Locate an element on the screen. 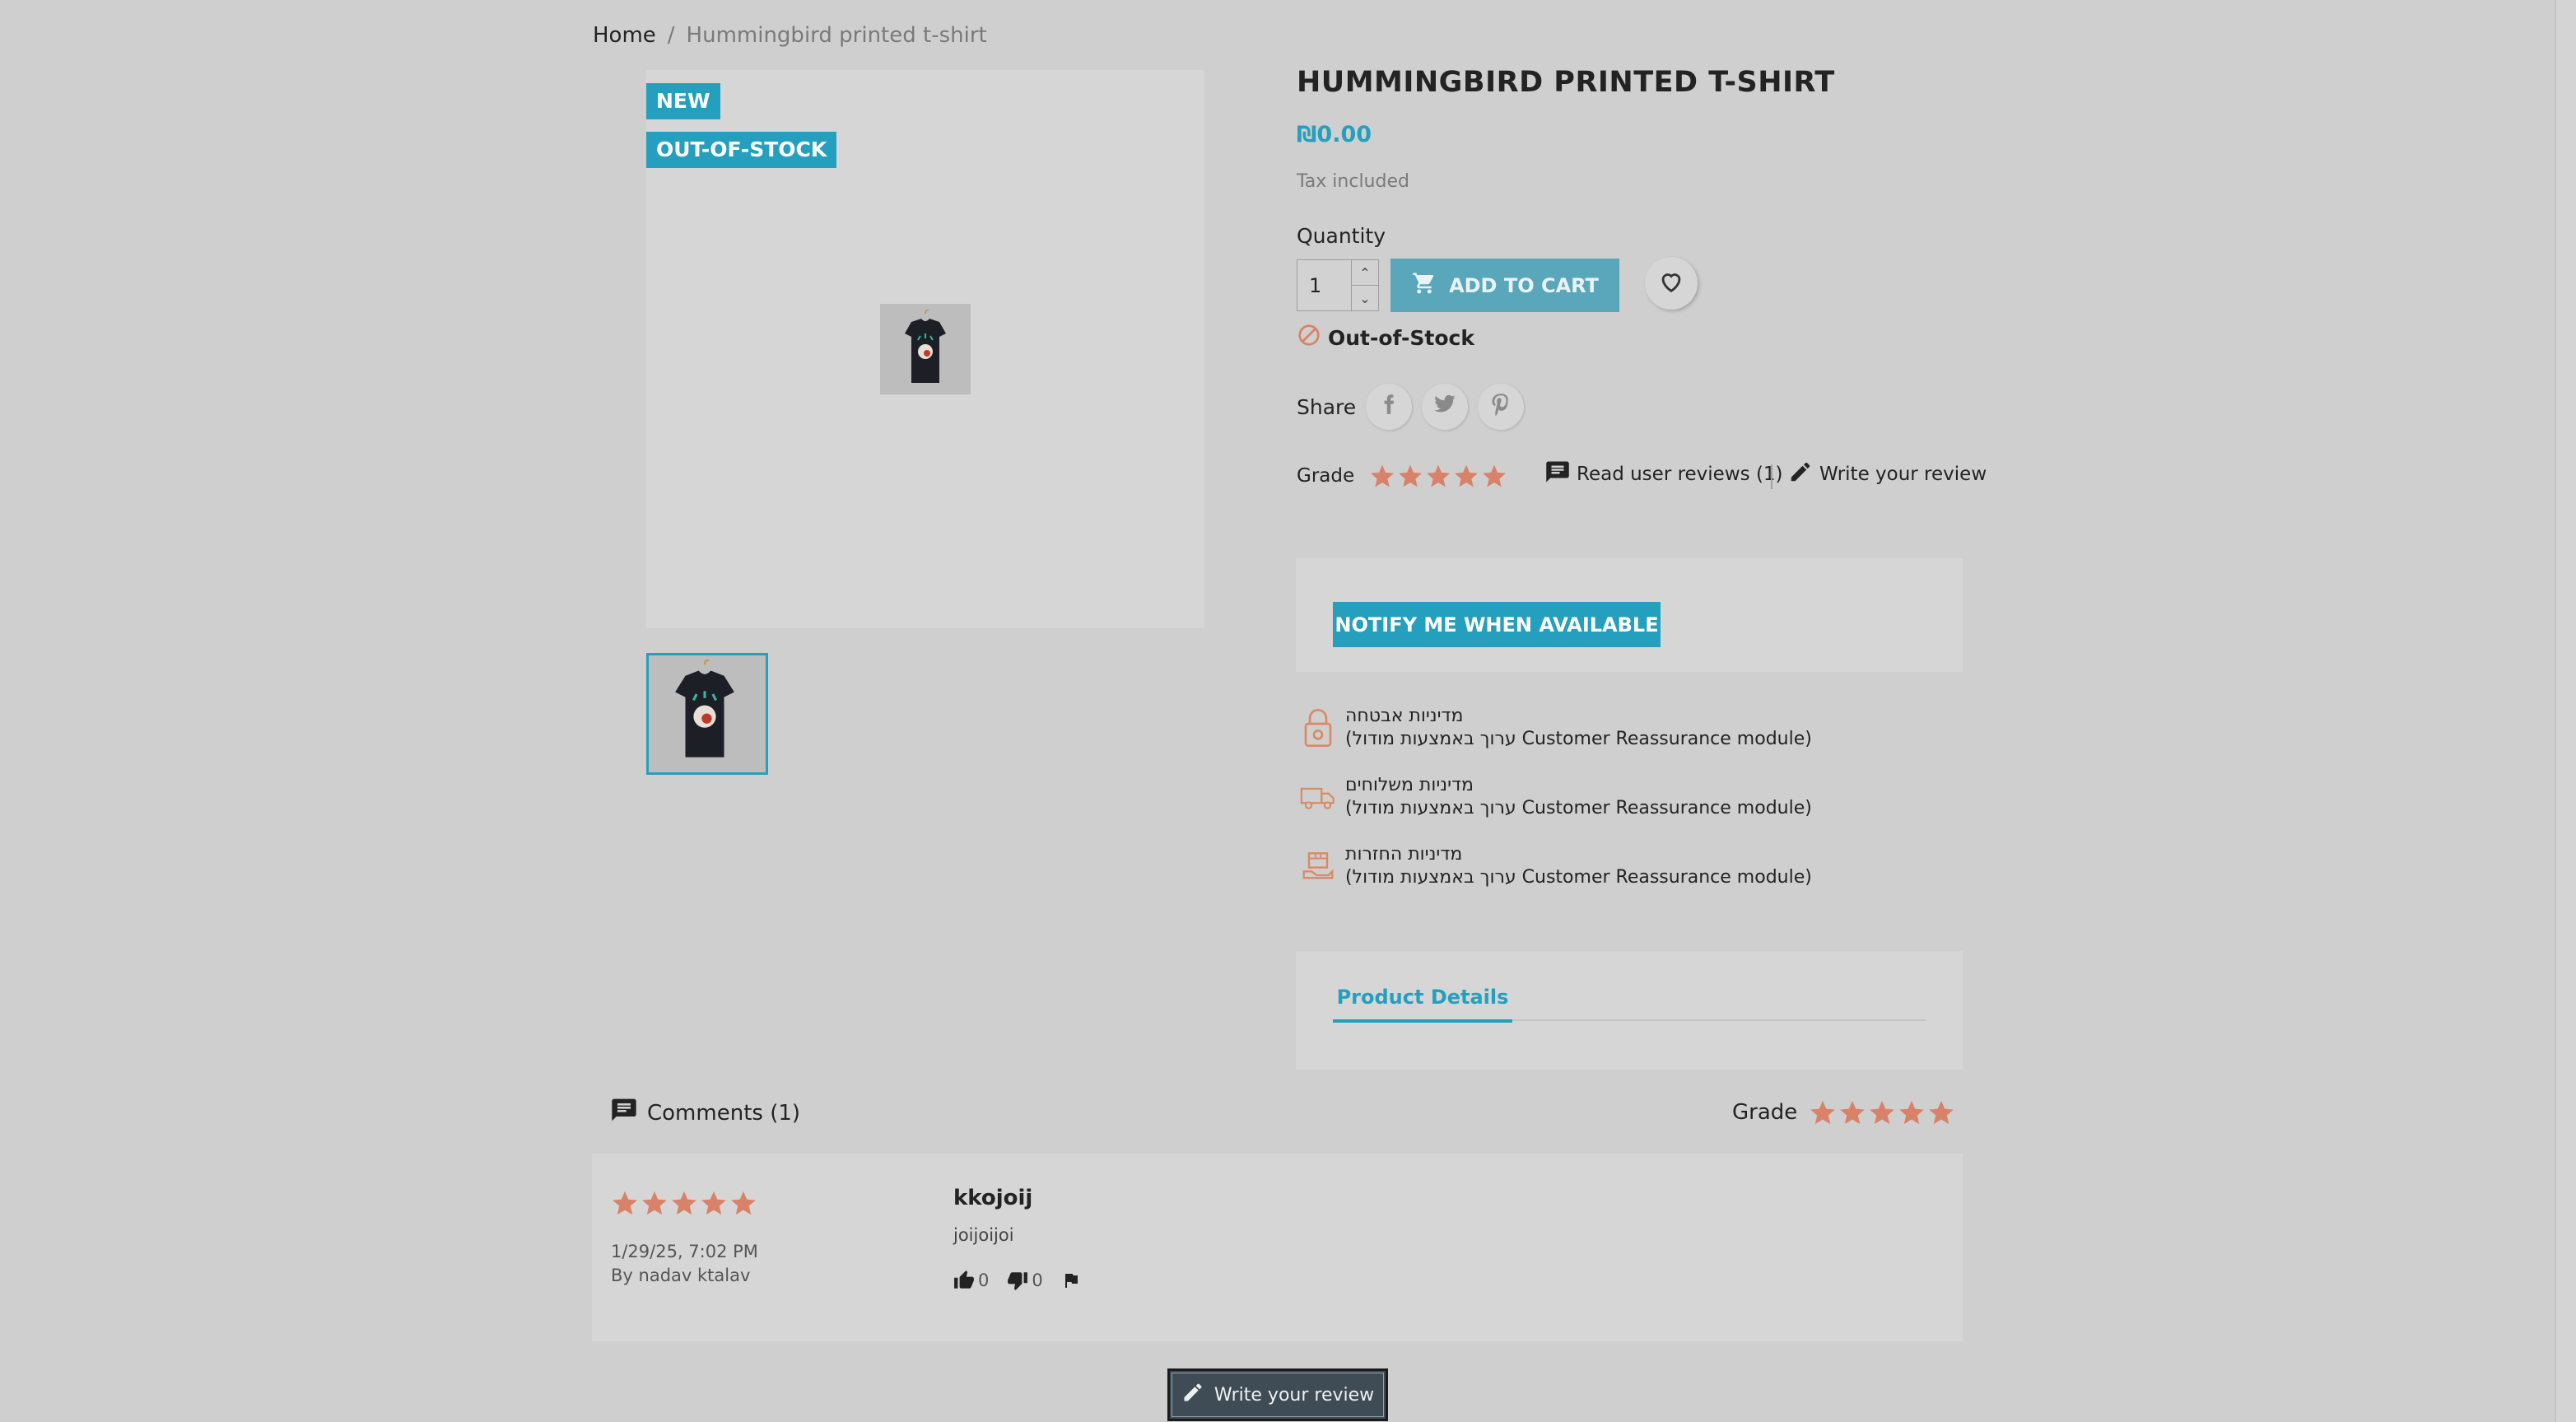  read-reviews-link: Read user reviews (1) is located at coordinates (1664, 474).